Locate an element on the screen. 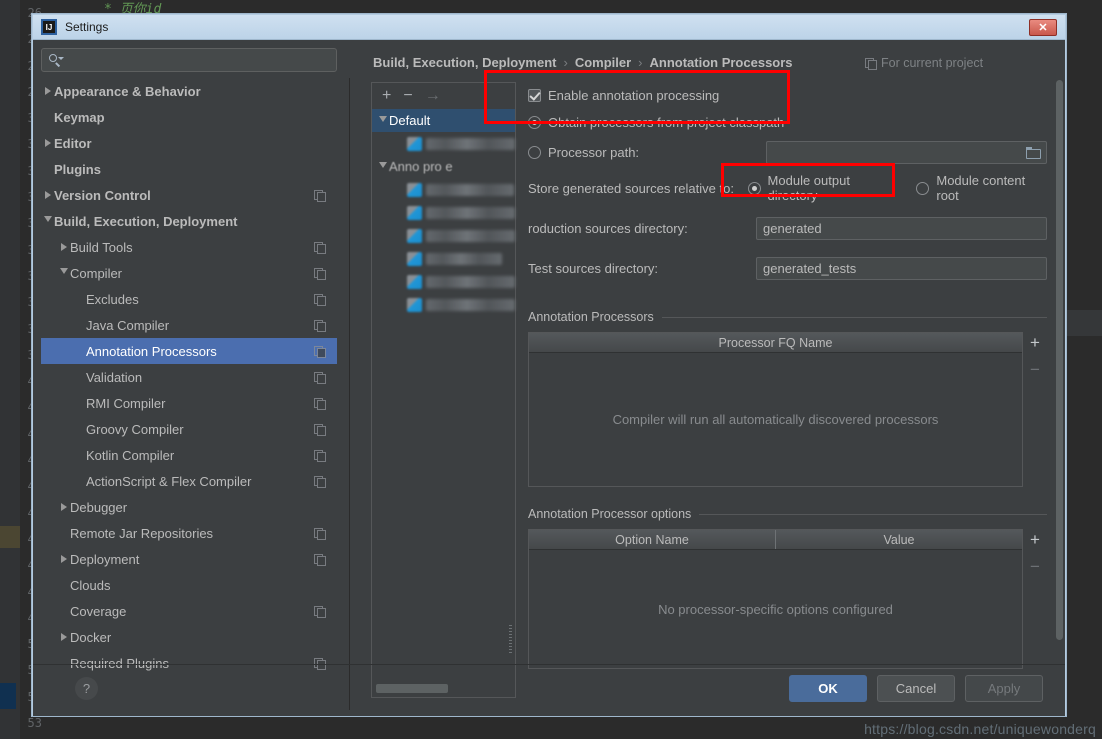  sidebar-item-excludes: Excludes is located at coordinates (189, 299).